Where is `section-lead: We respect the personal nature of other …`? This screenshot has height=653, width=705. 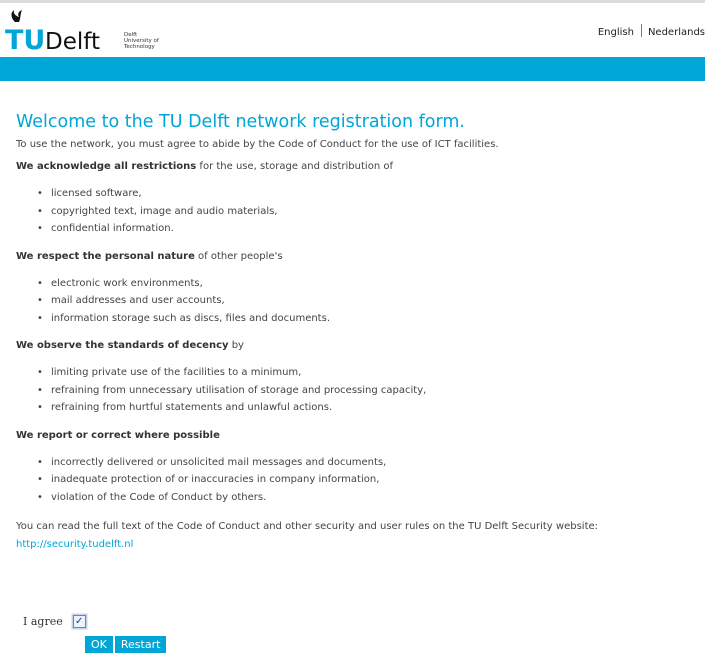
section-lead: We respect the personal nature of other … is located at coordinates (356, 257).